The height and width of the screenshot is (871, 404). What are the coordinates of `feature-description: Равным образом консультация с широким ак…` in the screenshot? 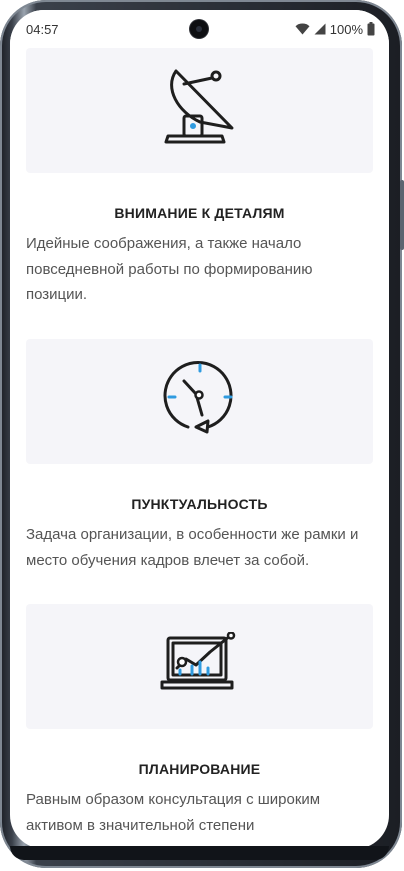 It's located at (173, 812).